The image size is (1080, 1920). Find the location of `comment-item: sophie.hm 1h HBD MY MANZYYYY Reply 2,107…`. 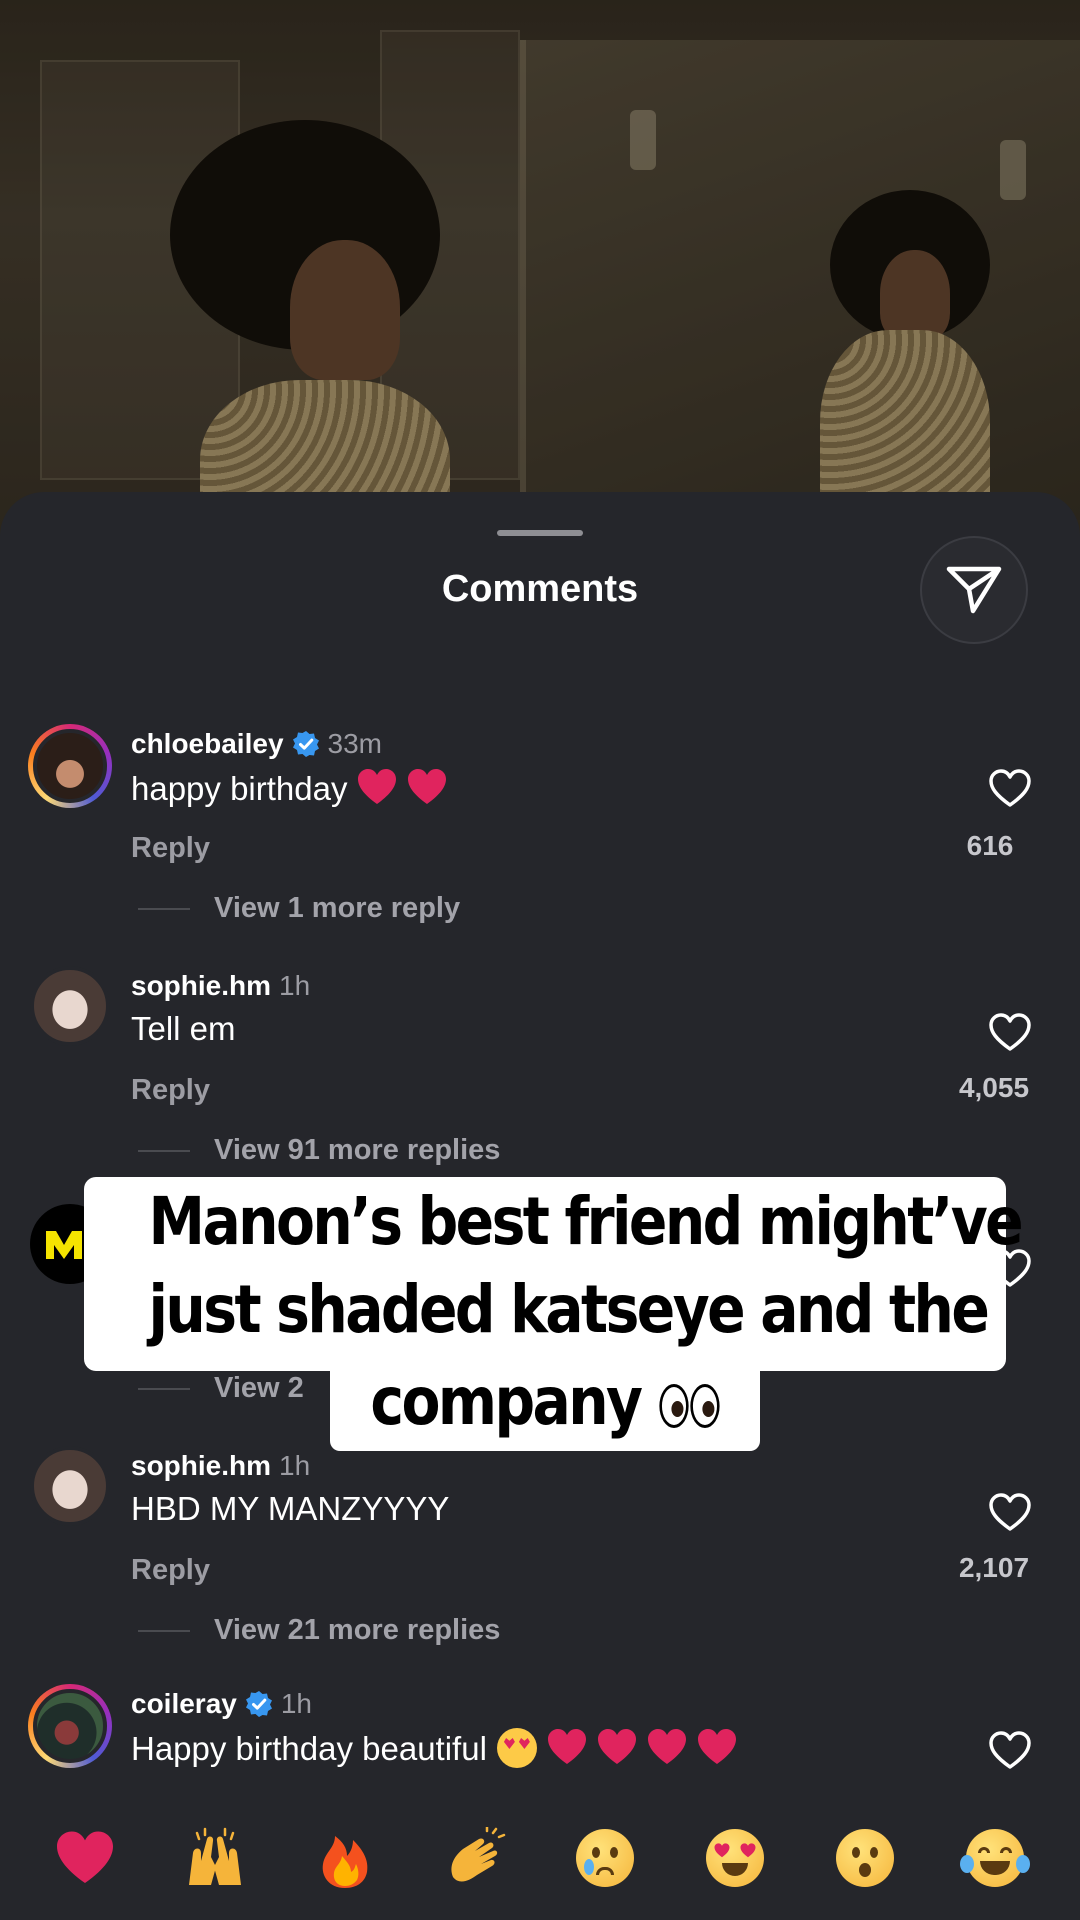

comment-item: sophie.hm 1h HBD MY MANZYYYY Reply 2,107… is located at coordinates (540, 1561).